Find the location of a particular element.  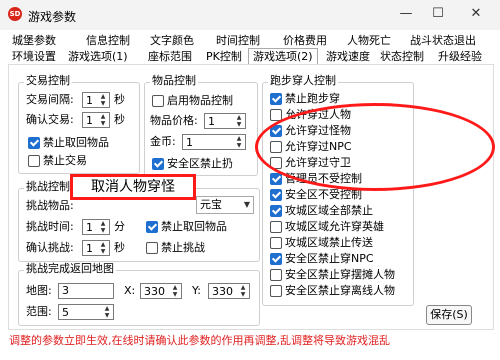

challenge-disable-checkbox: 禁止挑战 is located at coordinates (175, 248).